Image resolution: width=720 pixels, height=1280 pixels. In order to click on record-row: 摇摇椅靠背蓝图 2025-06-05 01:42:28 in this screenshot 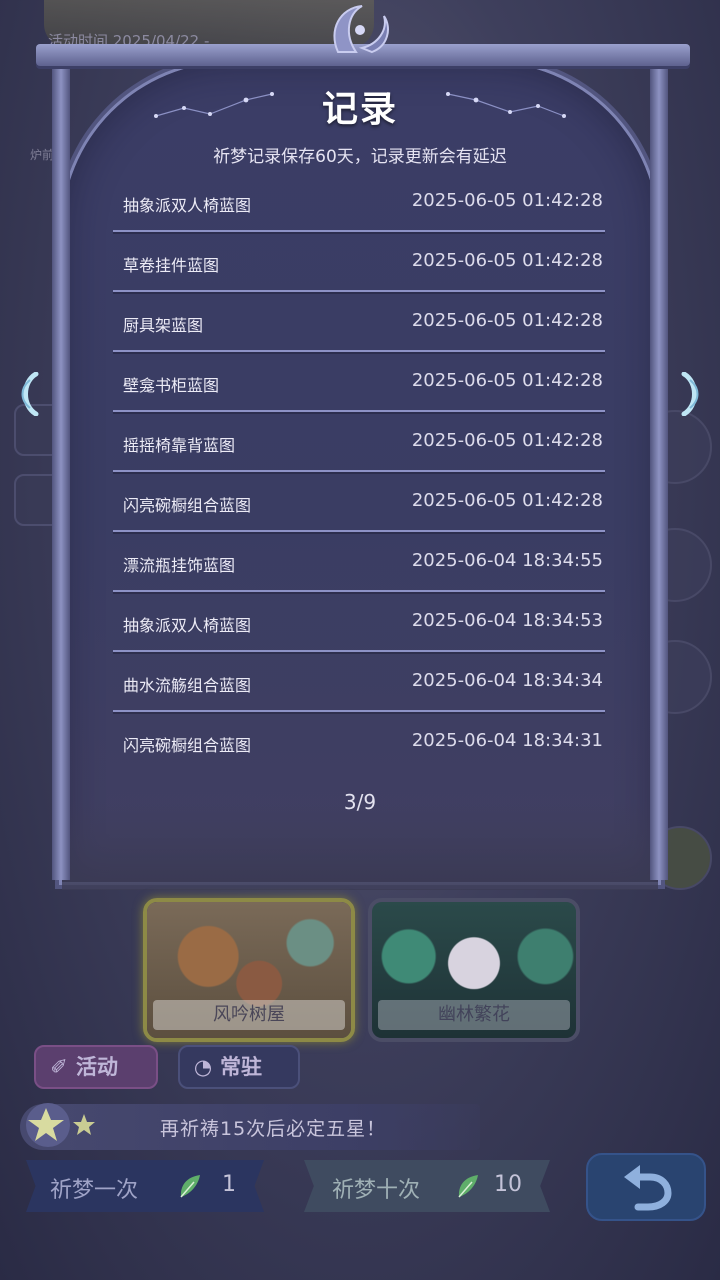, I will do `click(359, 442)`.